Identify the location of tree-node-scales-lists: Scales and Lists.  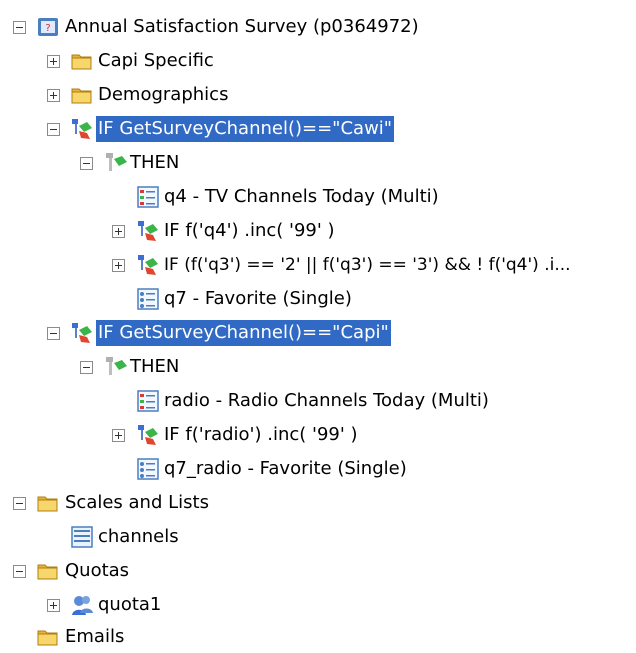
(318, 503).